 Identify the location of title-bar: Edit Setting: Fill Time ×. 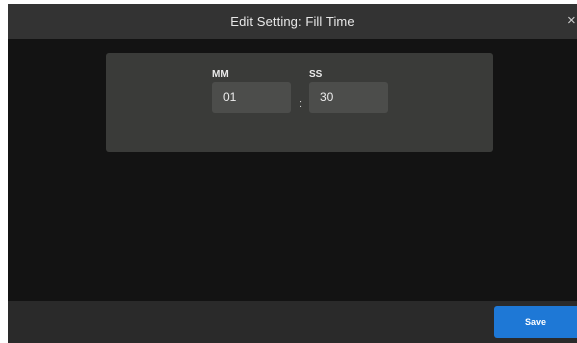
(292, 21).